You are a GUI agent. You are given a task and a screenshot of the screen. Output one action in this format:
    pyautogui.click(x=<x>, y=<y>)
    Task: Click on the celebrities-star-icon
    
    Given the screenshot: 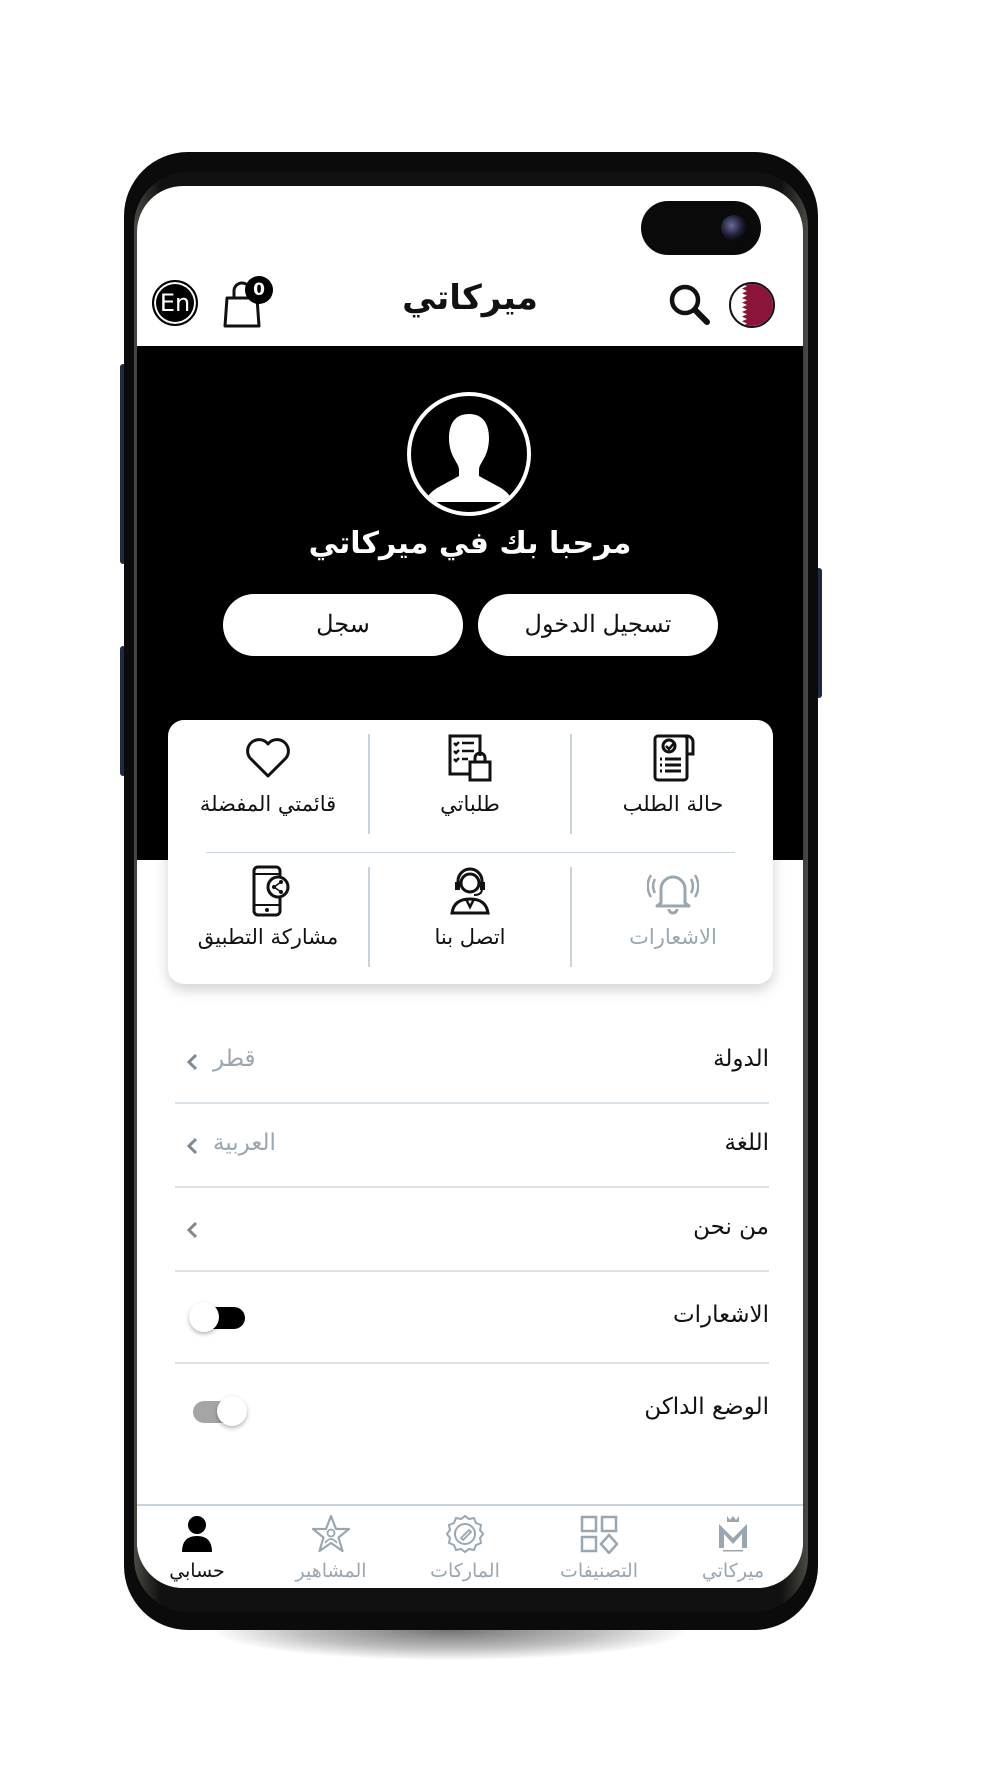 What is the action you would take?
    pyautogui.click(x=331, y=1533)
    